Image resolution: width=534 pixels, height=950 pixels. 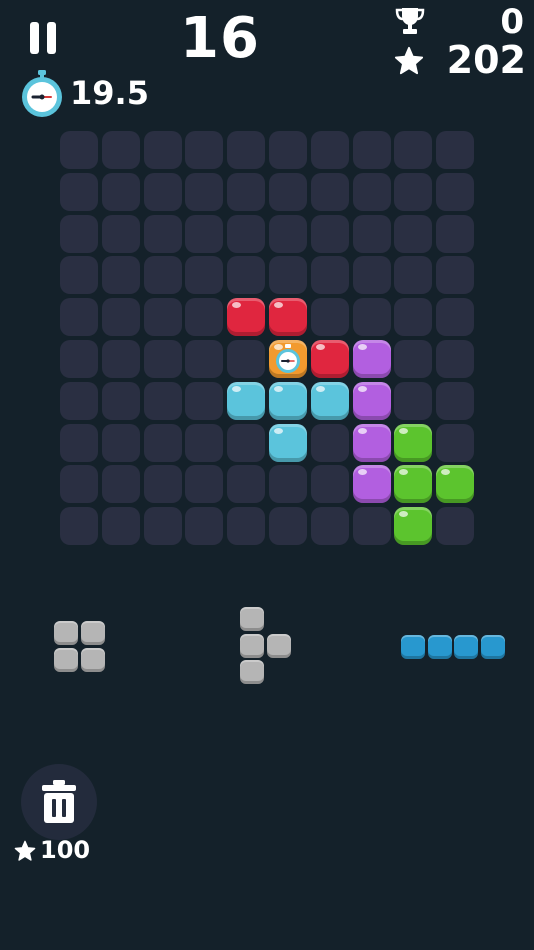 What do you see at coordinates (59, 802) in the screenshot?
I see `trash-button` at bounding box center [59, 802].